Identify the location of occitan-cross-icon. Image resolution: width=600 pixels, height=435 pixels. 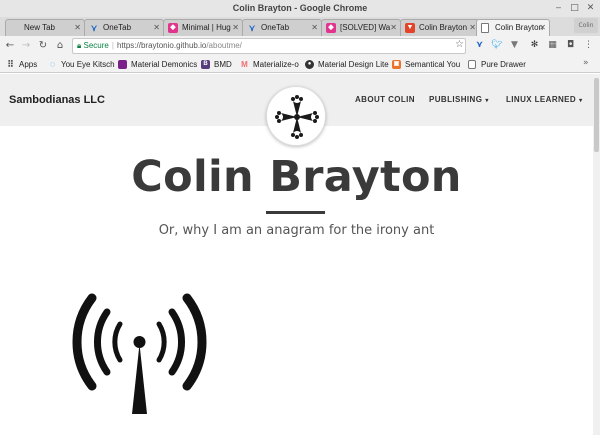
(297, 117).